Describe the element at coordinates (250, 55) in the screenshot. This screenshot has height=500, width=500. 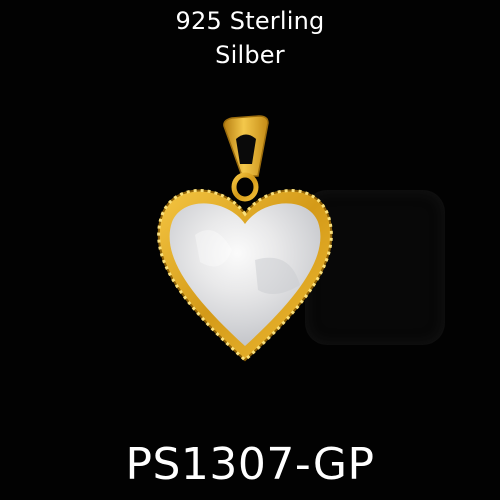
I see `material-label-line-2: Silber` at that location.